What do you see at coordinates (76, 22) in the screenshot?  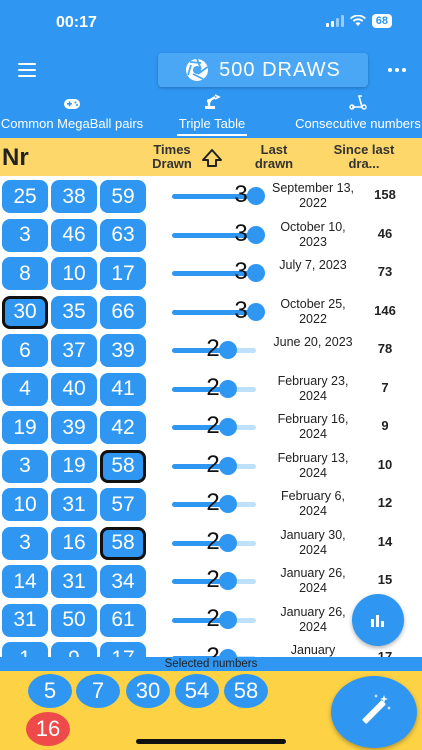 I see `status-time: 00:17` at bounding box center [76, 22].